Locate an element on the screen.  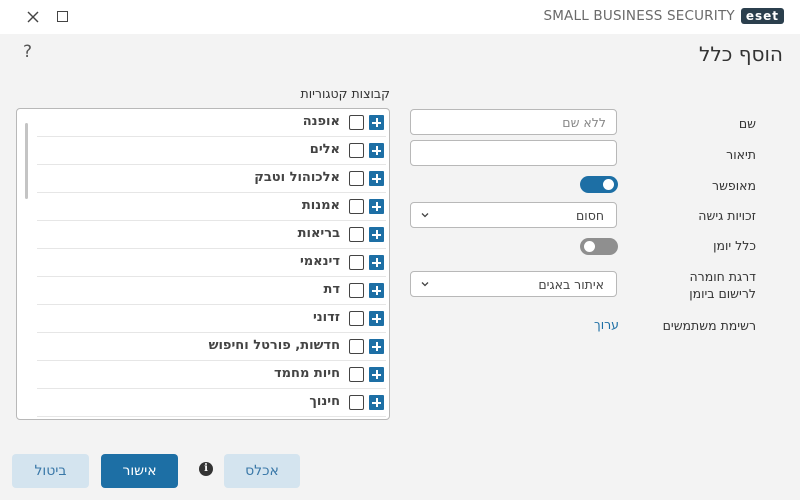
category-label: בריאות is located at coordinates (318, 233).